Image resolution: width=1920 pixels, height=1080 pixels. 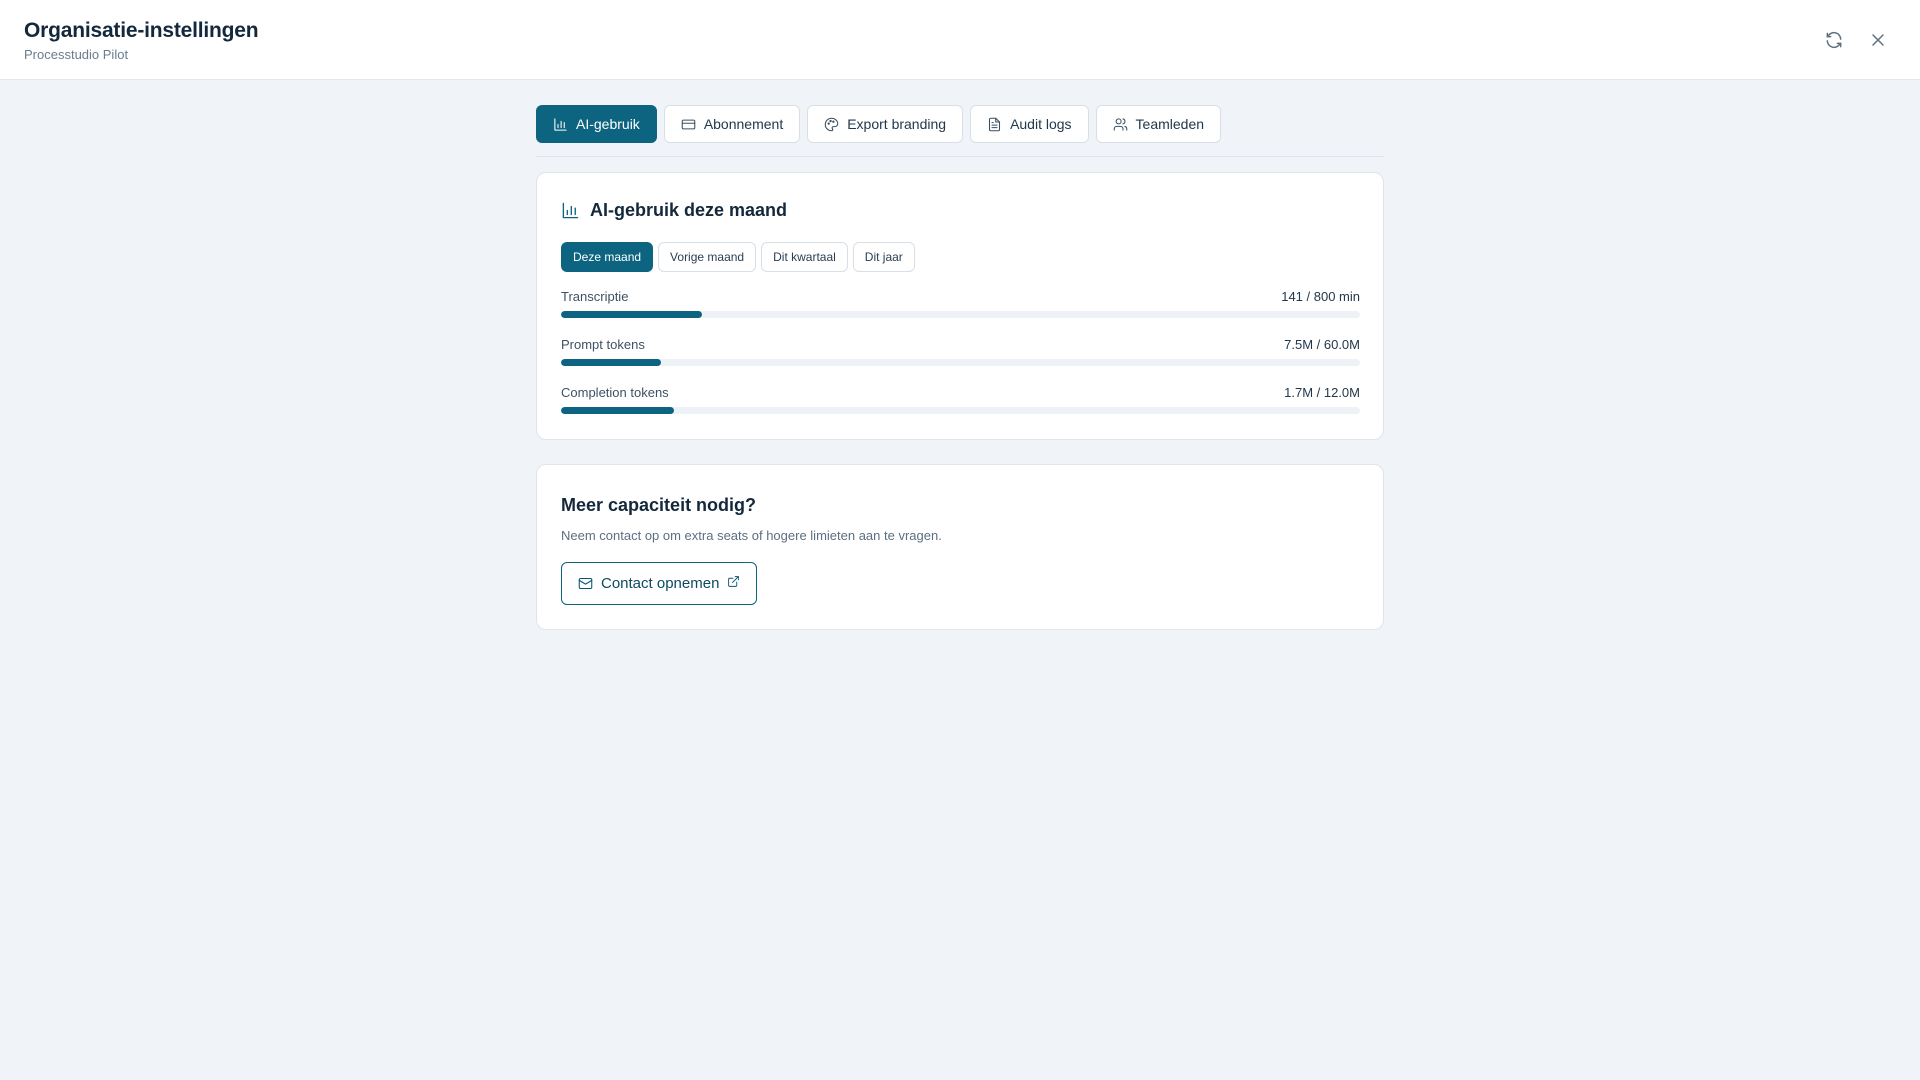 What do you see at coordinates (1322, 344) in the screenshot?
I see `meter-value: 7.5M / 60.0M` at bounding box center [1322, 344].